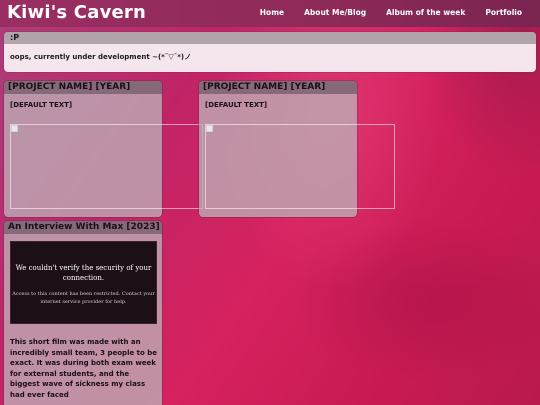  What do you see at coordinates (503, 12) in the screenshot?
I see `nav-portfolio: Portfolio` at bounding box center [503, 12].